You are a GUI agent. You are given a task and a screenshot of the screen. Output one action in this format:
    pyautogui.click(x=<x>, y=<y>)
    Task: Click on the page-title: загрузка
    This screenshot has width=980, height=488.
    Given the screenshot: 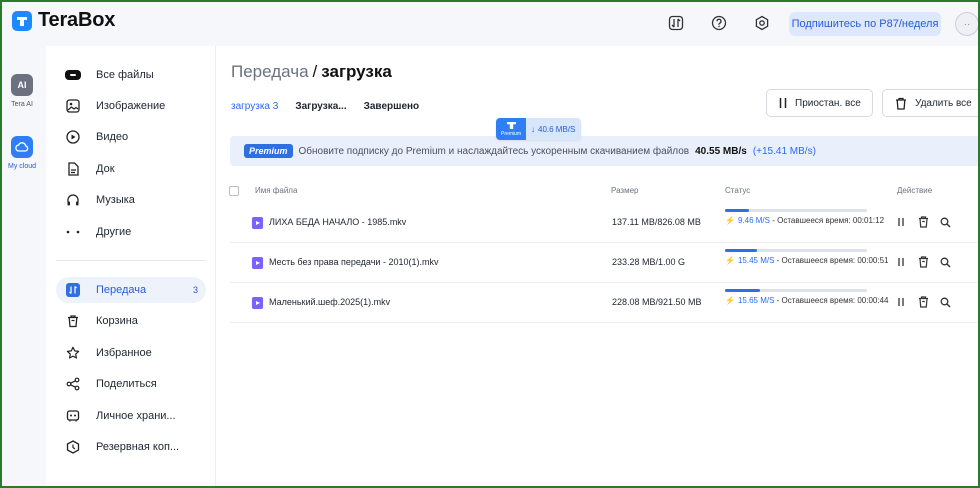 What is the action you would take?
    pyautogui.click(x=356, y=71)
    